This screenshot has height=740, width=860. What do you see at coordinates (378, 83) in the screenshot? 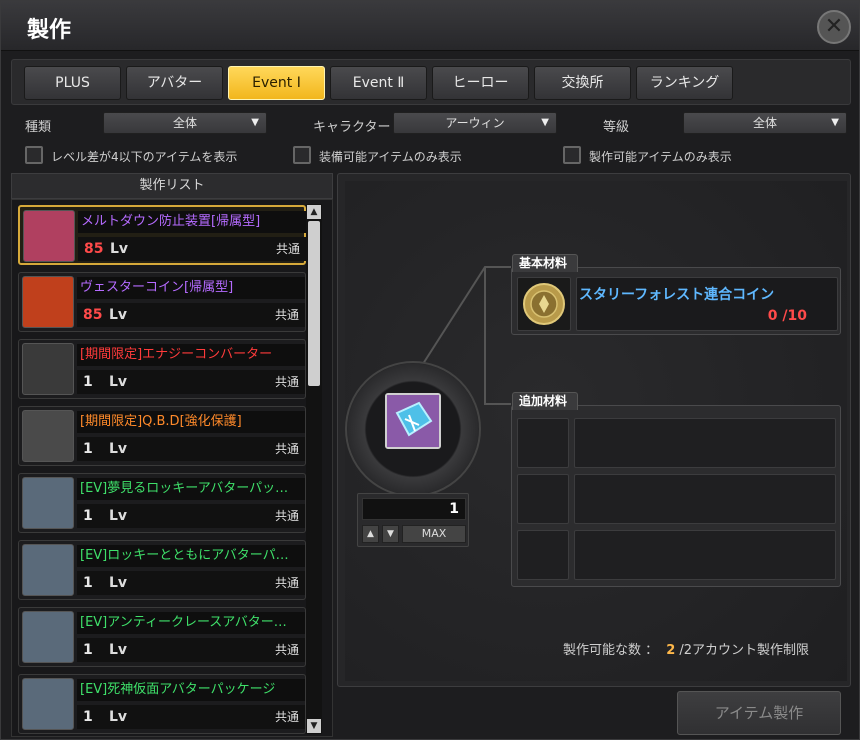
I see `tab-event-2: Event Ⅱ` at bounding box center [378, 83].